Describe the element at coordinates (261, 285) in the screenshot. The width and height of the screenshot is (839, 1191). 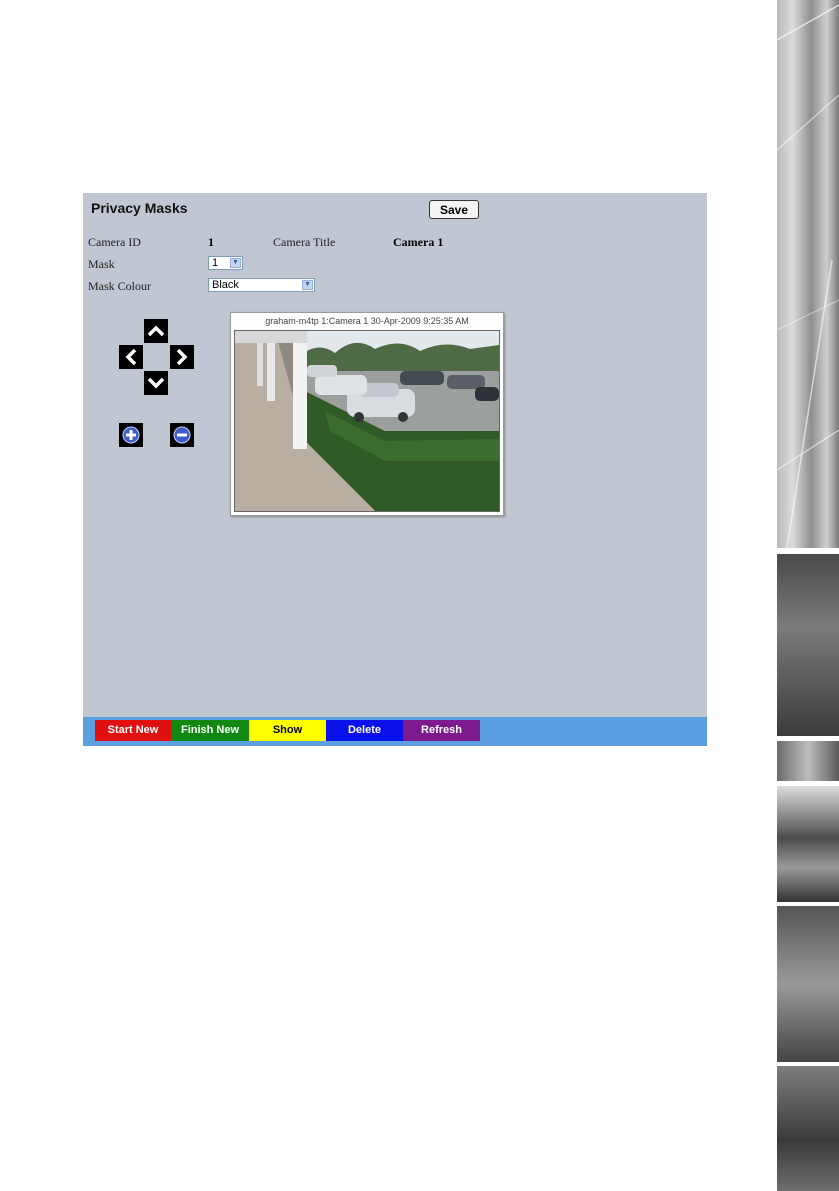
I see `mask-colour-select: Black ▼` at that location.